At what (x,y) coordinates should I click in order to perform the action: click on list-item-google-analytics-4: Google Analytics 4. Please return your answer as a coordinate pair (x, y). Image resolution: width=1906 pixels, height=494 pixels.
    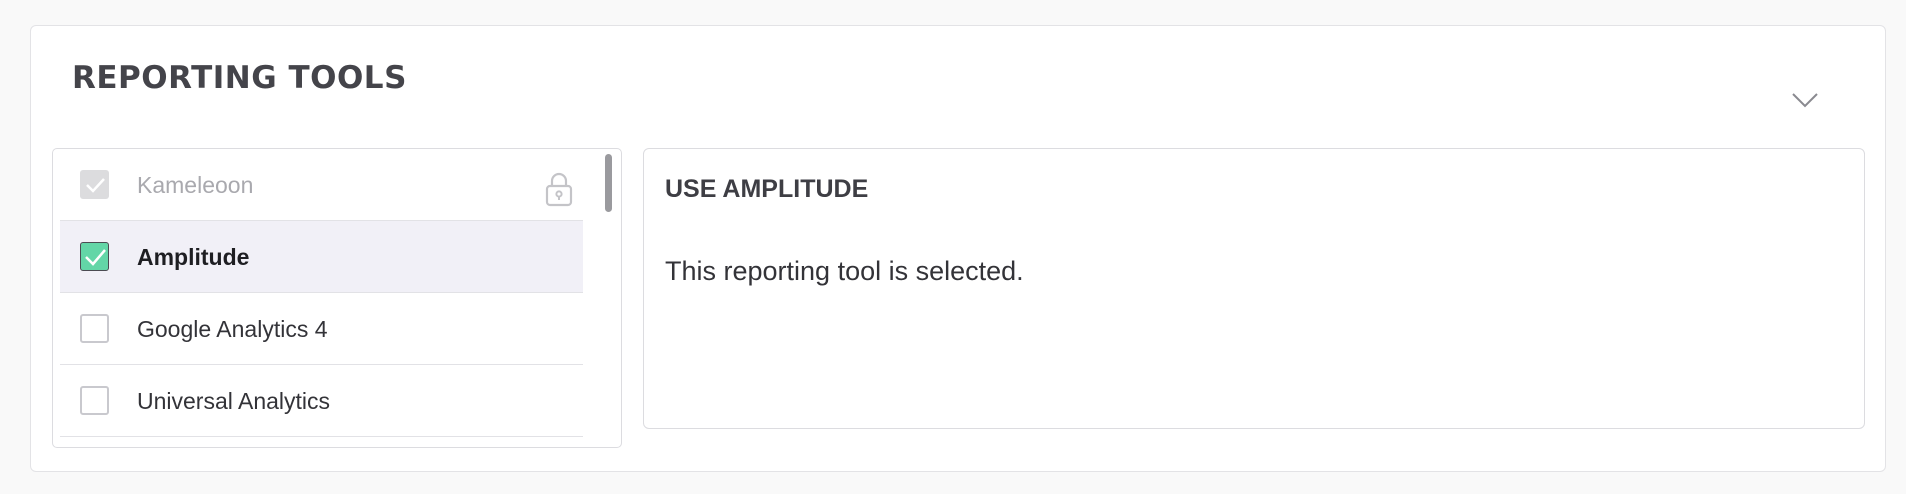
    Looking at the image, I should click on (321, 329).